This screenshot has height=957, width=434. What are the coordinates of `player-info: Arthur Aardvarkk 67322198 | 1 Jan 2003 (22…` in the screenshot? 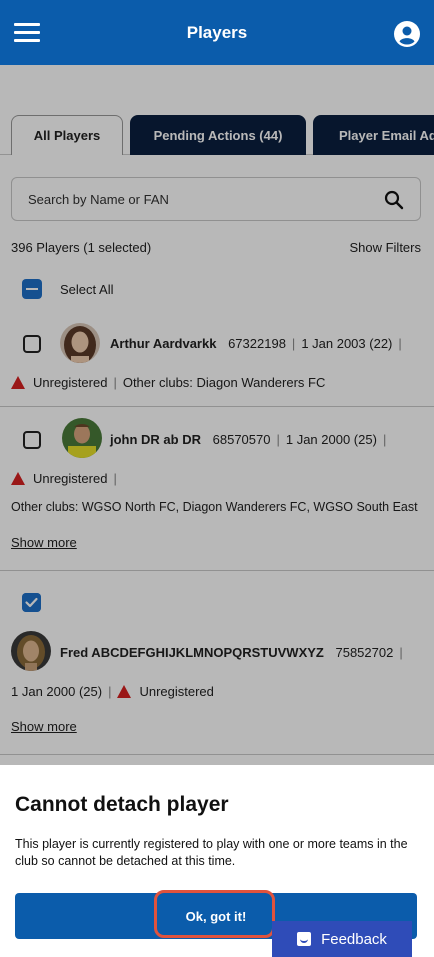 It's located at (256, 343).